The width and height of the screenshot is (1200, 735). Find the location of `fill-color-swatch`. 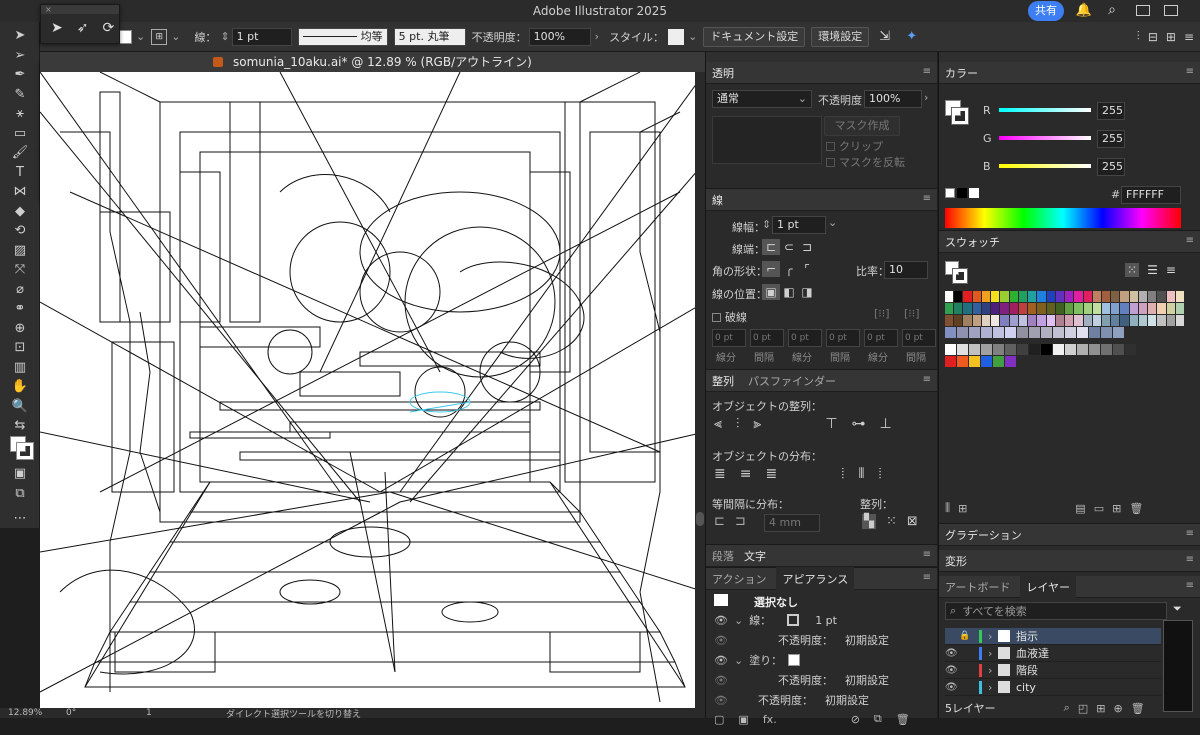

fill-color-swatch is located at coordinates (125, 36).